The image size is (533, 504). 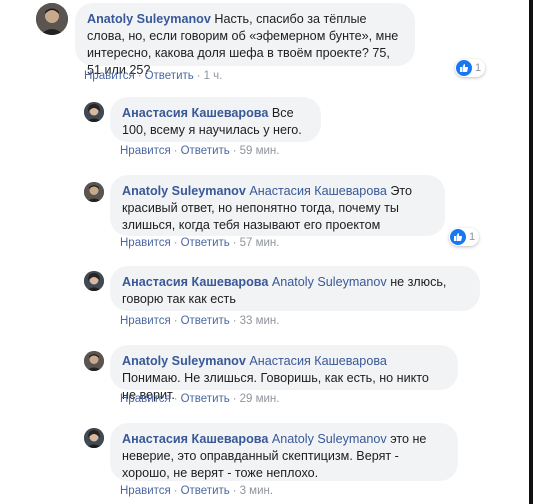 I want to click on comment-time: 3 мин., so click(x=256, y=491).